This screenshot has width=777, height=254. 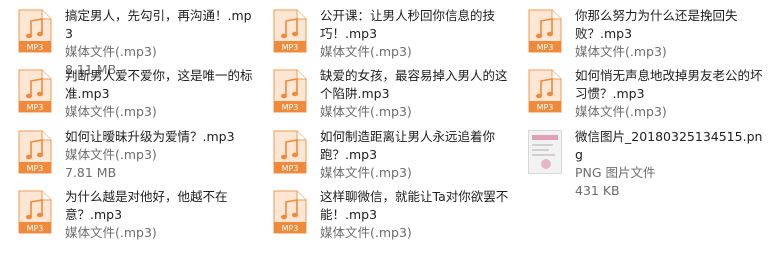 I want to click on file-type: PNG 图片文件, so click(x=615, y=172).